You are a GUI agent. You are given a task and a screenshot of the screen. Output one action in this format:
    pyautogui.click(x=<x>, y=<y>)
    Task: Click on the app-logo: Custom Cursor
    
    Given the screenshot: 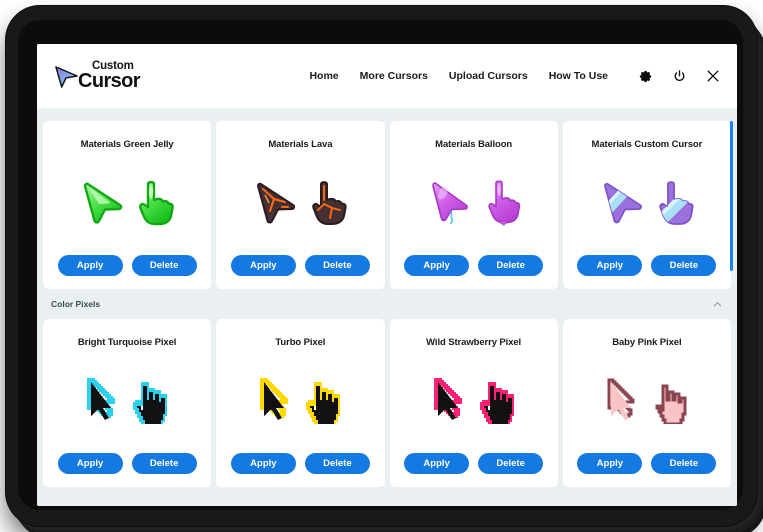 What is the action you would take?
    pyautogui.click(x=97, y=76)
    